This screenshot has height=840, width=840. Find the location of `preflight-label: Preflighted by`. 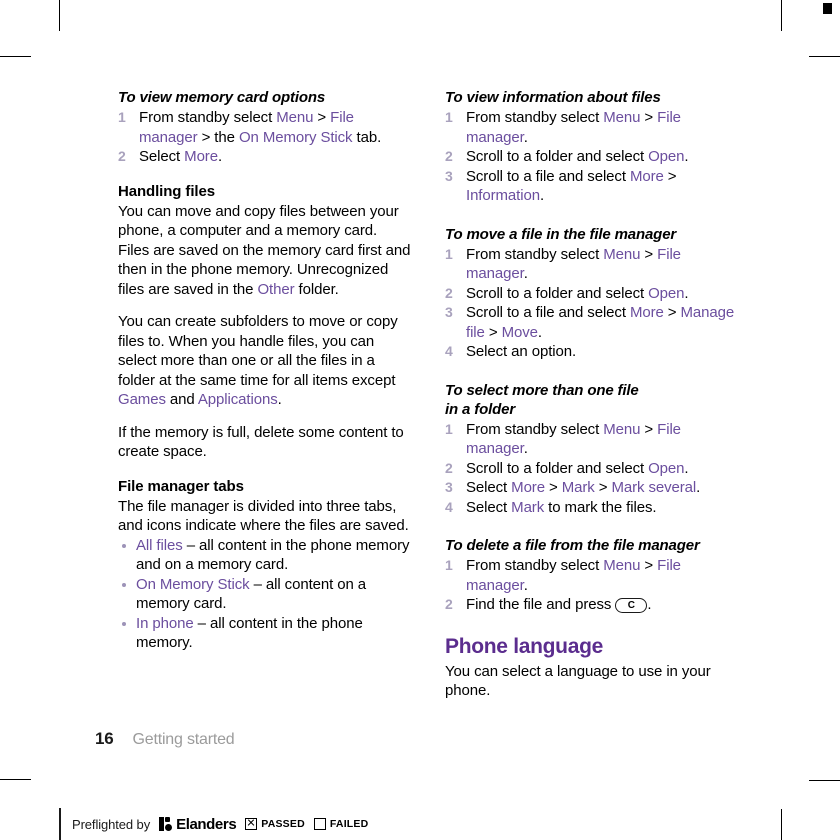

preflight-label: Preflighted by is located at coordinates (111, 824).